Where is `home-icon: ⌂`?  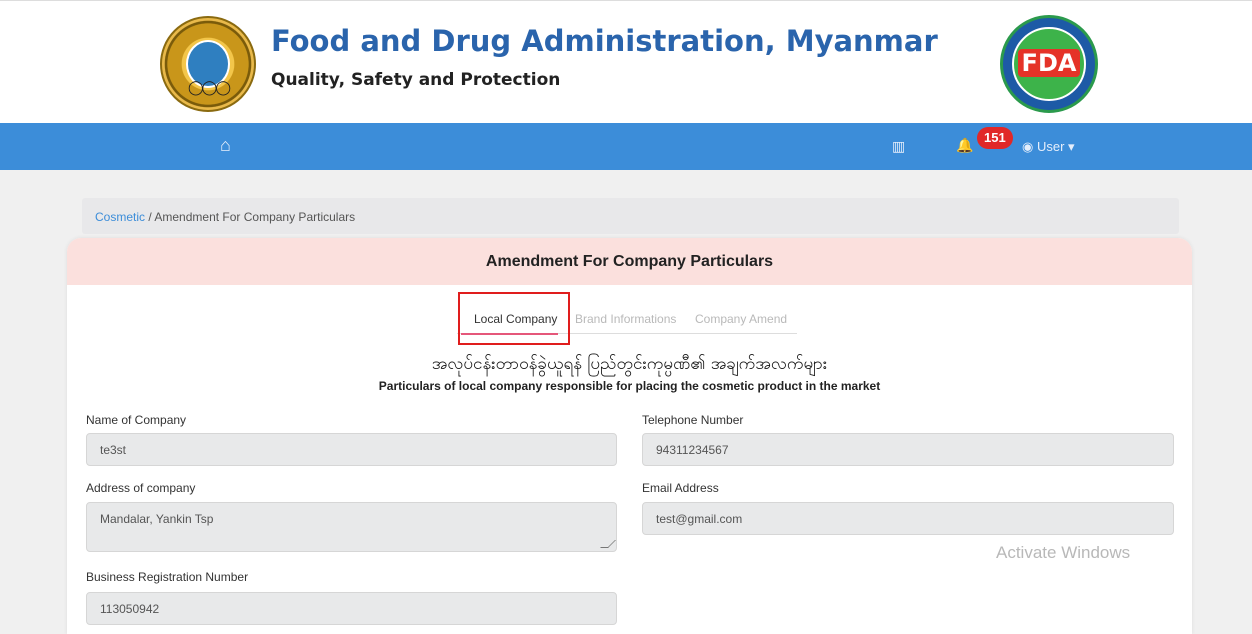
home-icon: ⌂ is located at coordinates (229, 145).